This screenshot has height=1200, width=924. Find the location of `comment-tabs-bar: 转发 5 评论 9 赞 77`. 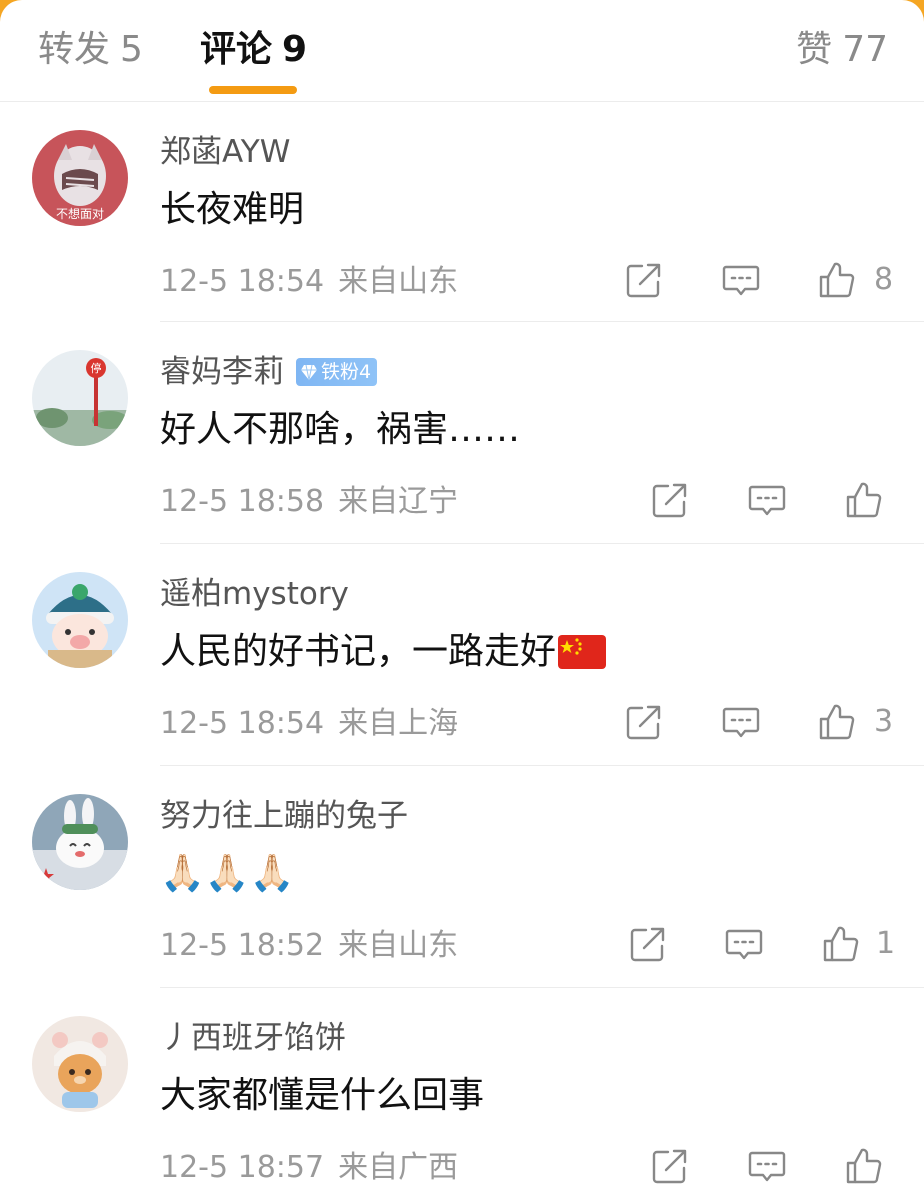

comment-tabs-bar: 转发 5 评论 9 赞 77 is located at coordinates (462, 51).